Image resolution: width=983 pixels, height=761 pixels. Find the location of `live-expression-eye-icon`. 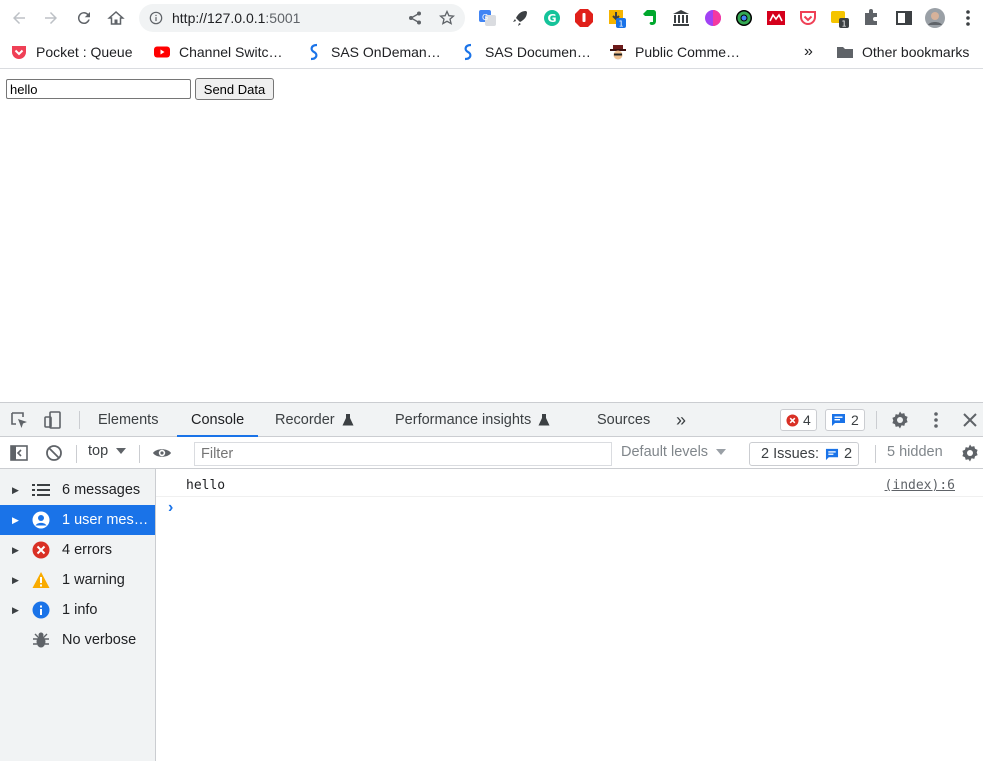

live-expression-eye-icon is located at coordinates (162, 453).